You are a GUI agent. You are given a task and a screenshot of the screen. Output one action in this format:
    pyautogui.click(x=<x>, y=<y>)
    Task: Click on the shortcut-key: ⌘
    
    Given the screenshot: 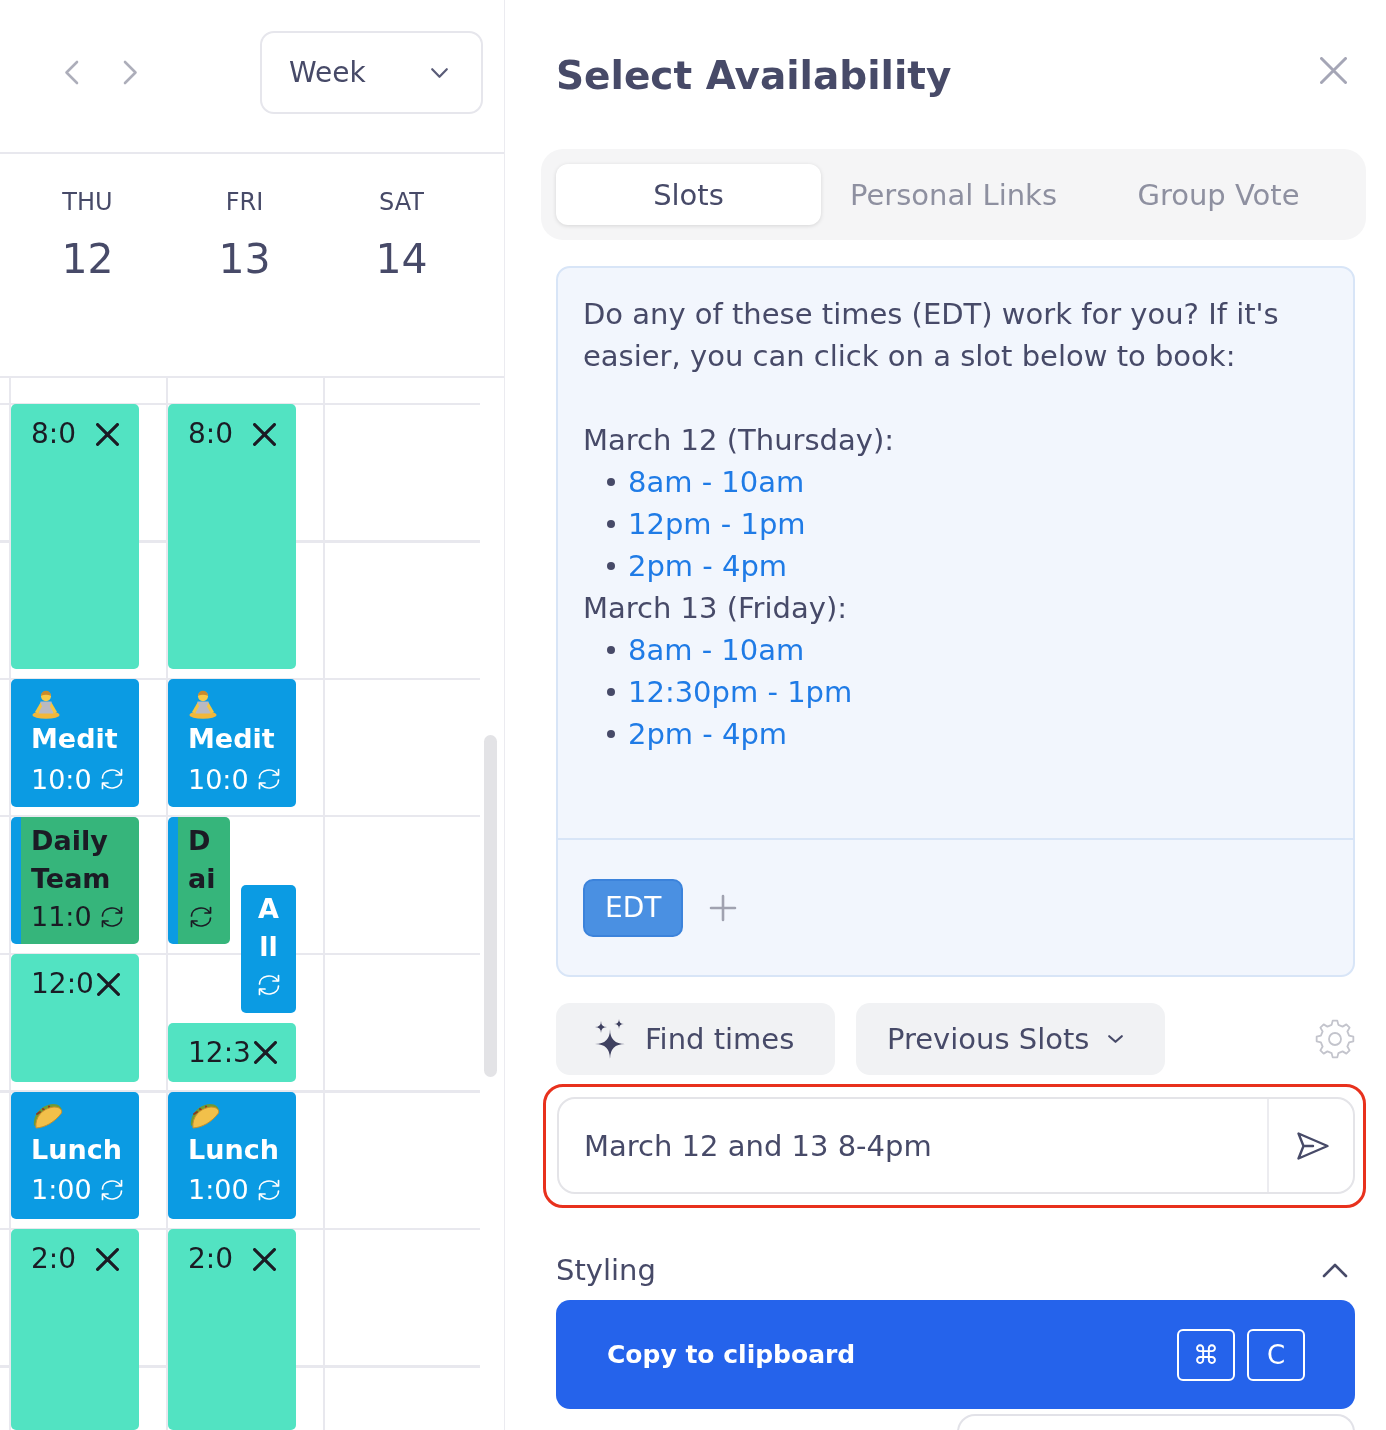 What is the action you would take?
    pyautogui.click(x=1206, y=1354)
    